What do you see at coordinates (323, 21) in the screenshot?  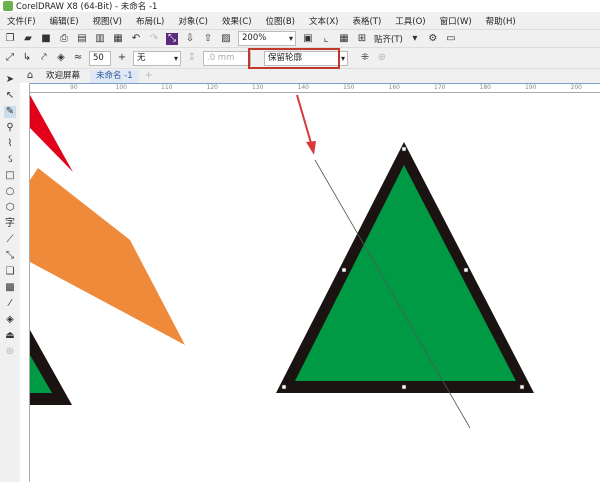 I see `menu-text: 文本(X)` at bounding box center [323, 21].